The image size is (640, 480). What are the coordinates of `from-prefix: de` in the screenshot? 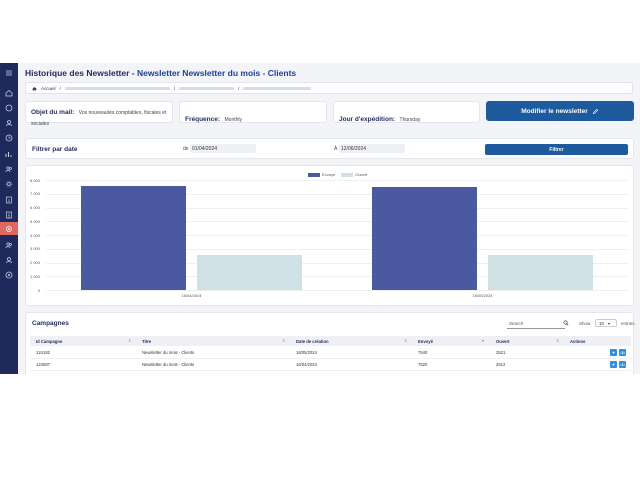 It's located at (186, 149).